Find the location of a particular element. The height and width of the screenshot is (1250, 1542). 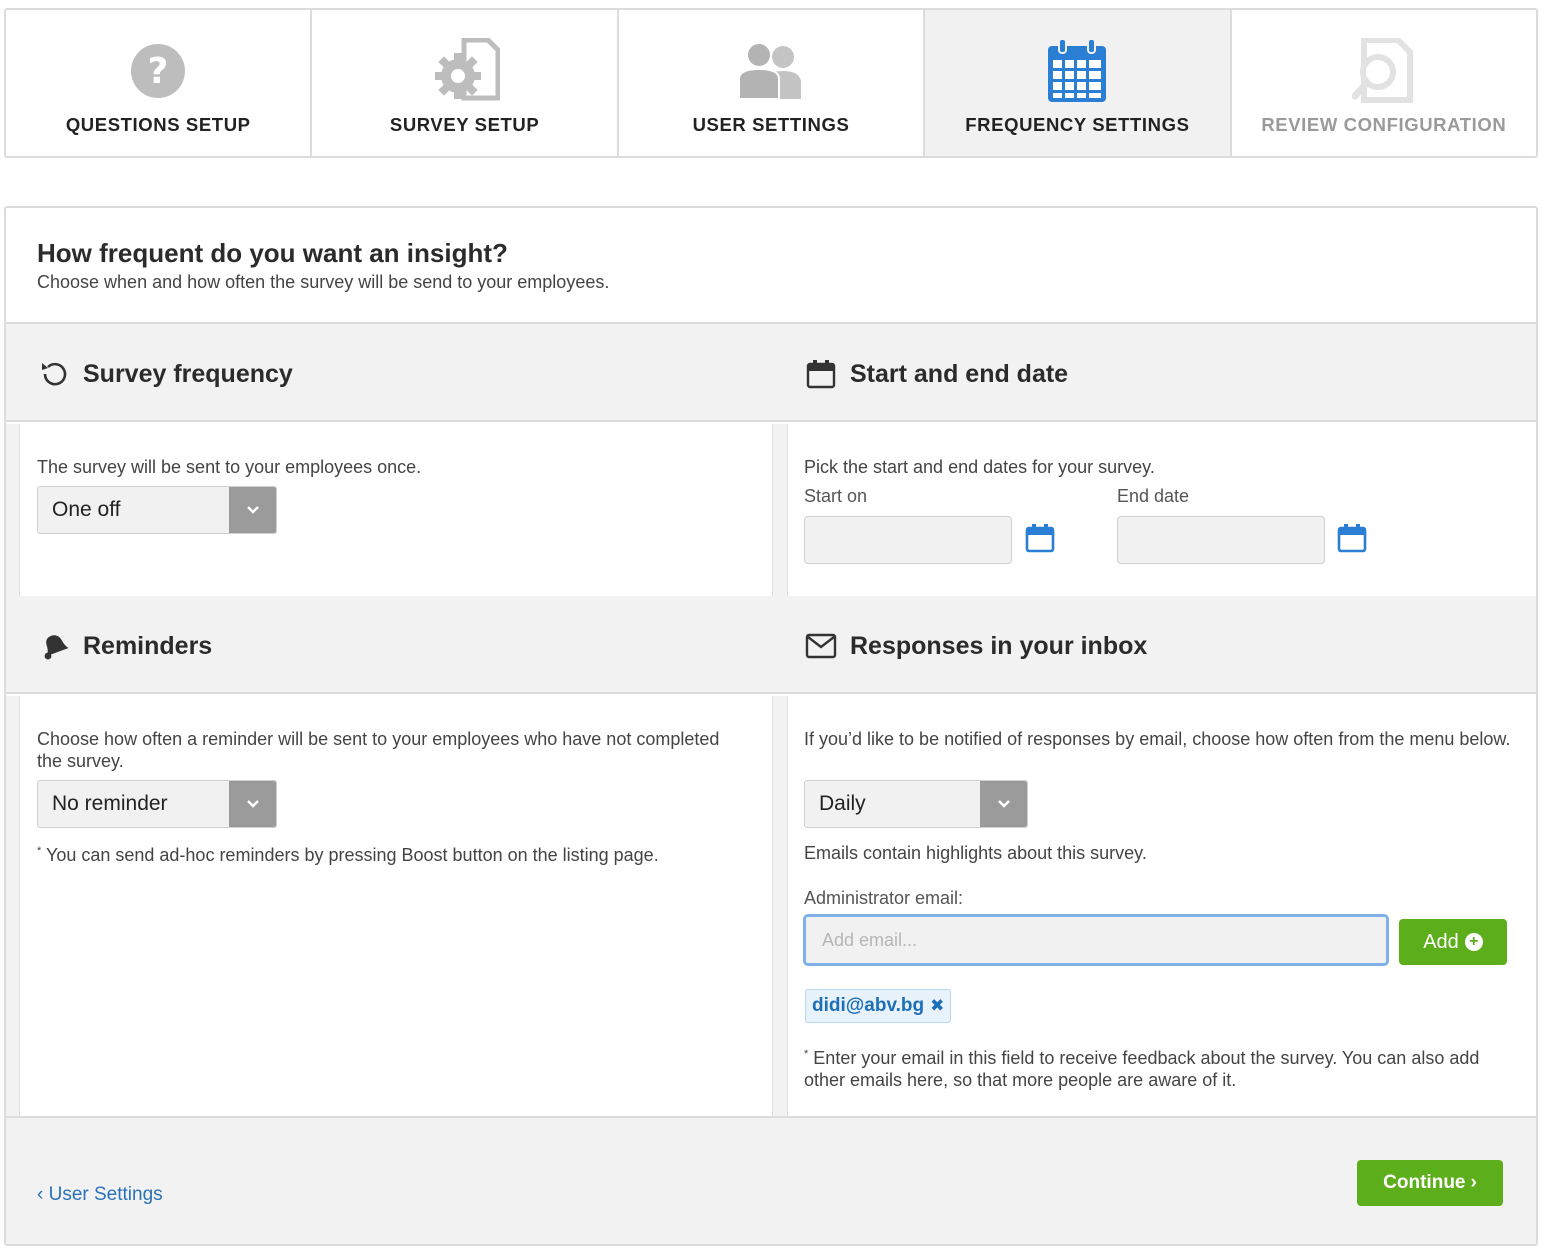

chevron-right-icon: › is located at coordinates (1473, 1182).